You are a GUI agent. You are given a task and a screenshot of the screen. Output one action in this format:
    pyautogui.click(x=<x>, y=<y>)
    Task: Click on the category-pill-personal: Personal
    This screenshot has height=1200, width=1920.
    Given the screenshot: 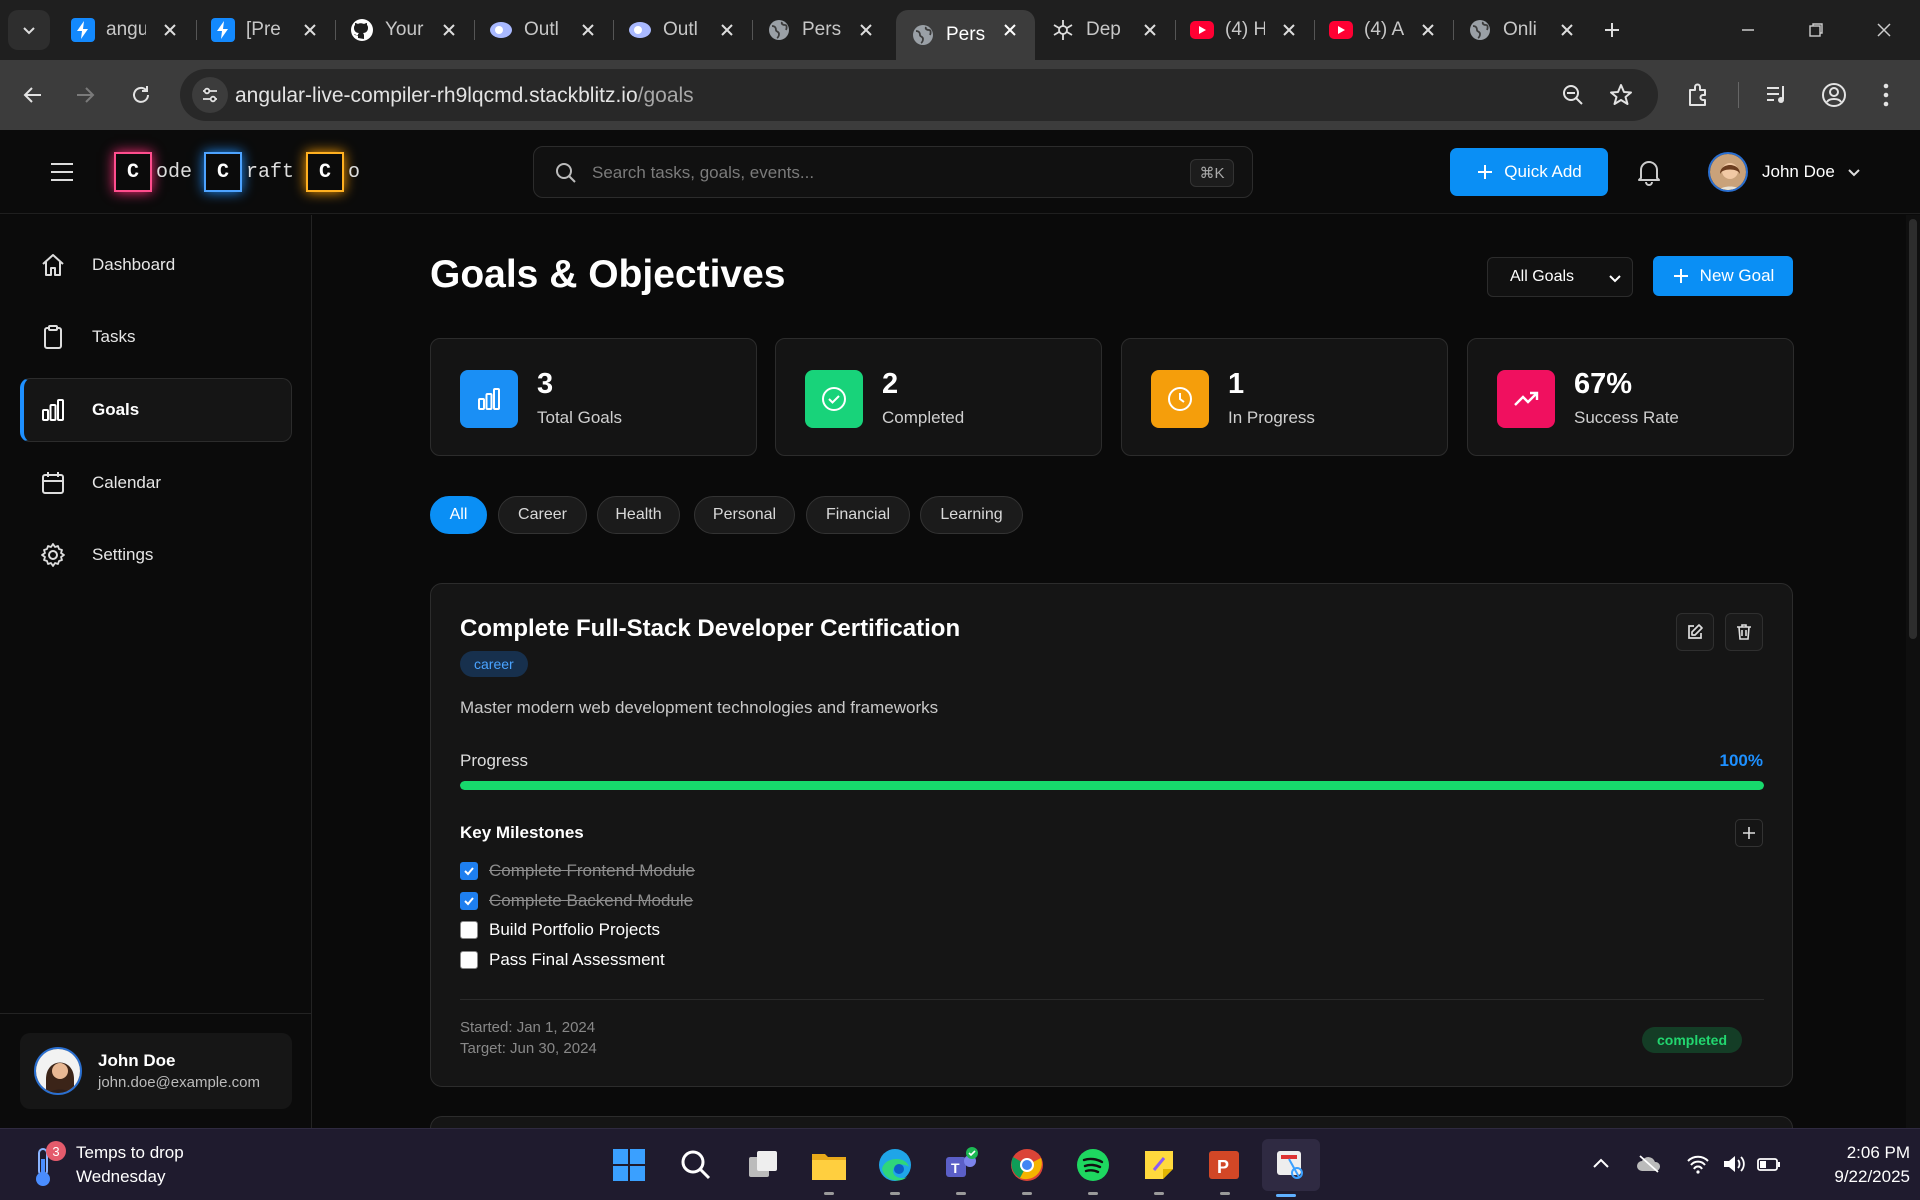 What is the action you would take?
    pyautogui.click(x=744, y=515)
    